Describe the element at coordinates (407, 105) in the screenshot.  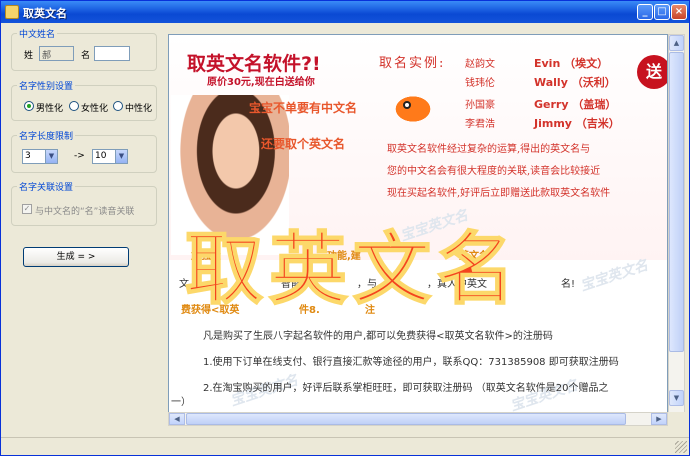
I see `fish-eye` at that location.